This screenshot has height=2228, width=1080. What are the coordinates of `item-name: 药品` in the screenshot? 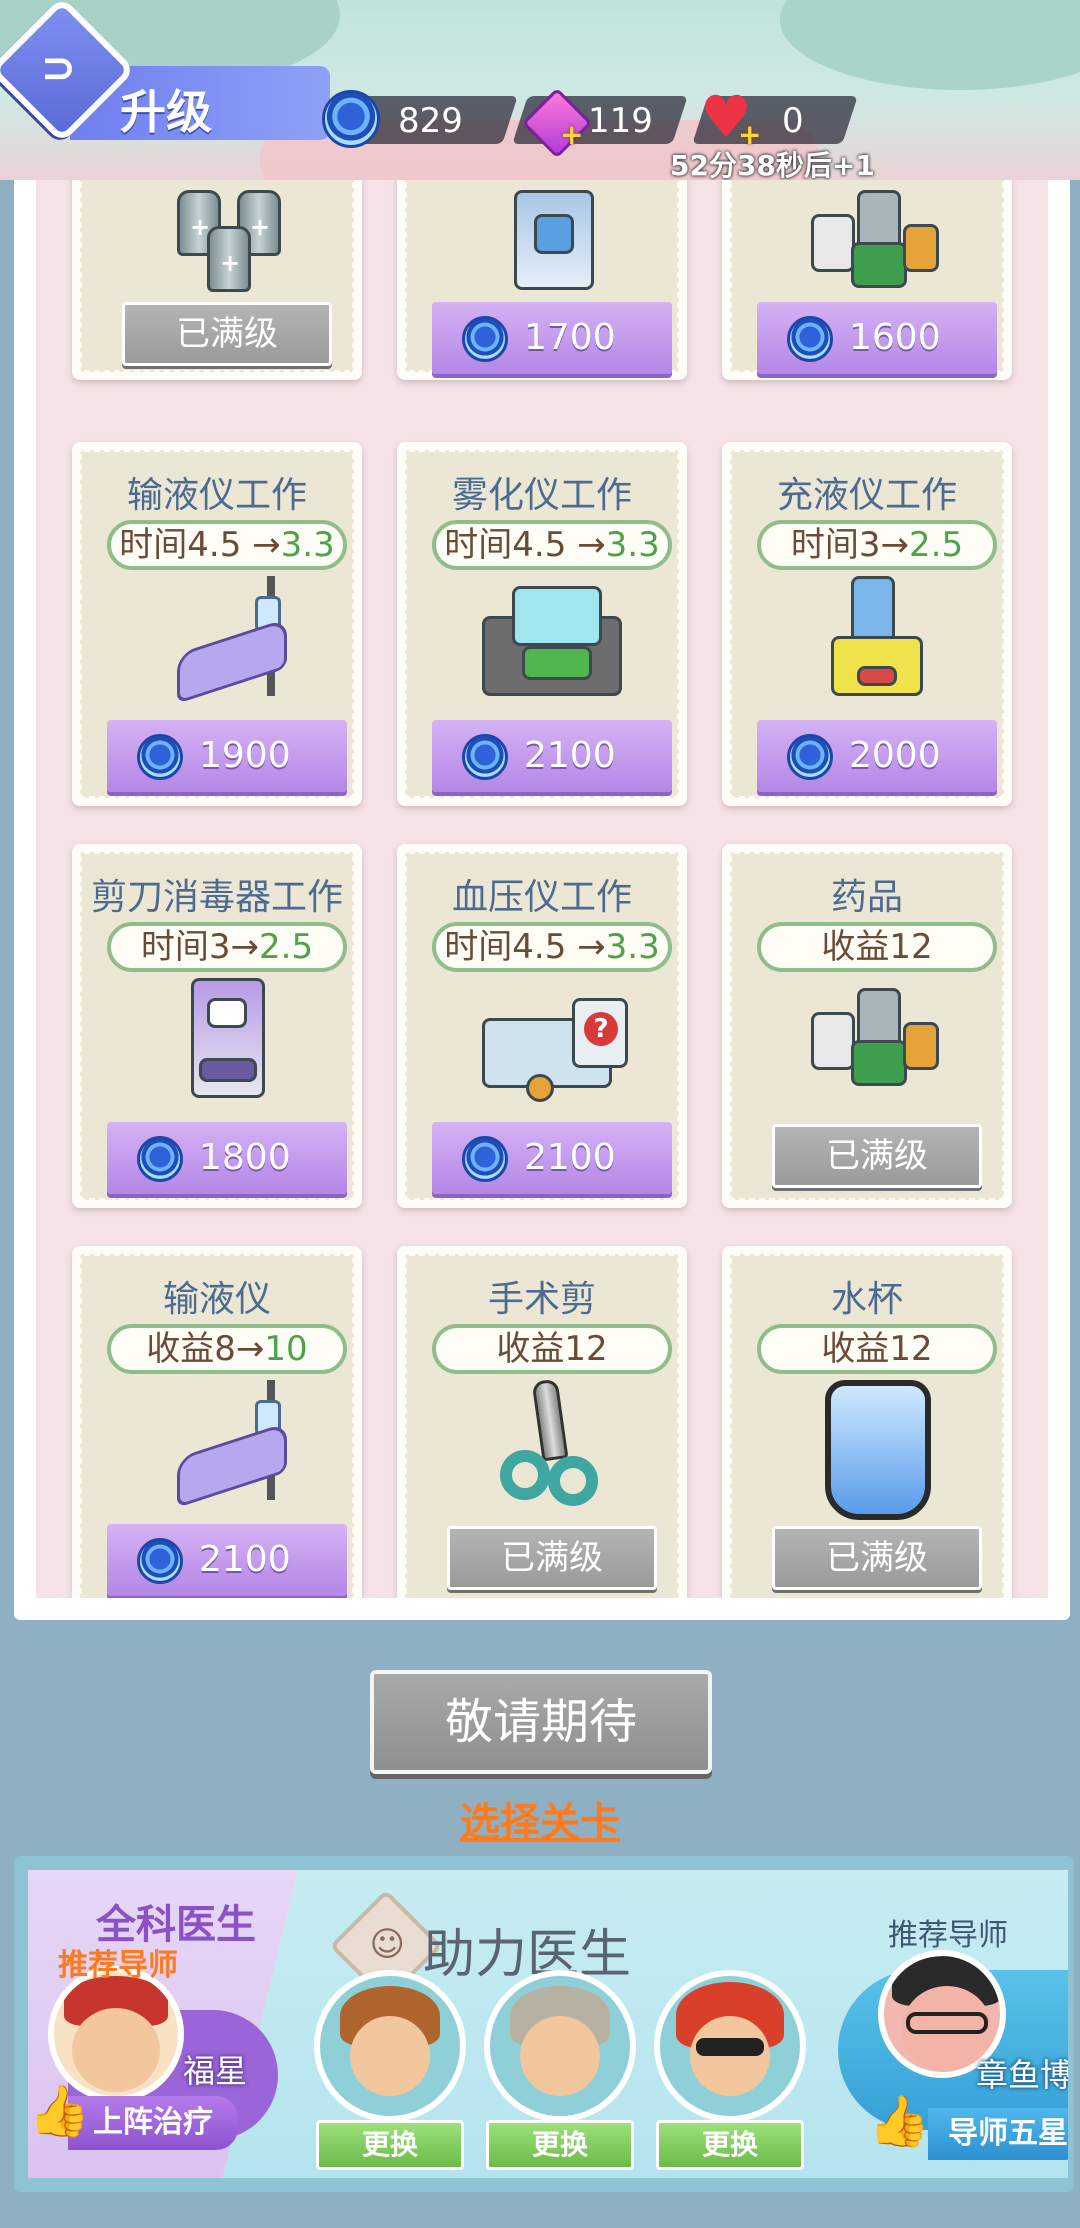 It's located at (866, 897).